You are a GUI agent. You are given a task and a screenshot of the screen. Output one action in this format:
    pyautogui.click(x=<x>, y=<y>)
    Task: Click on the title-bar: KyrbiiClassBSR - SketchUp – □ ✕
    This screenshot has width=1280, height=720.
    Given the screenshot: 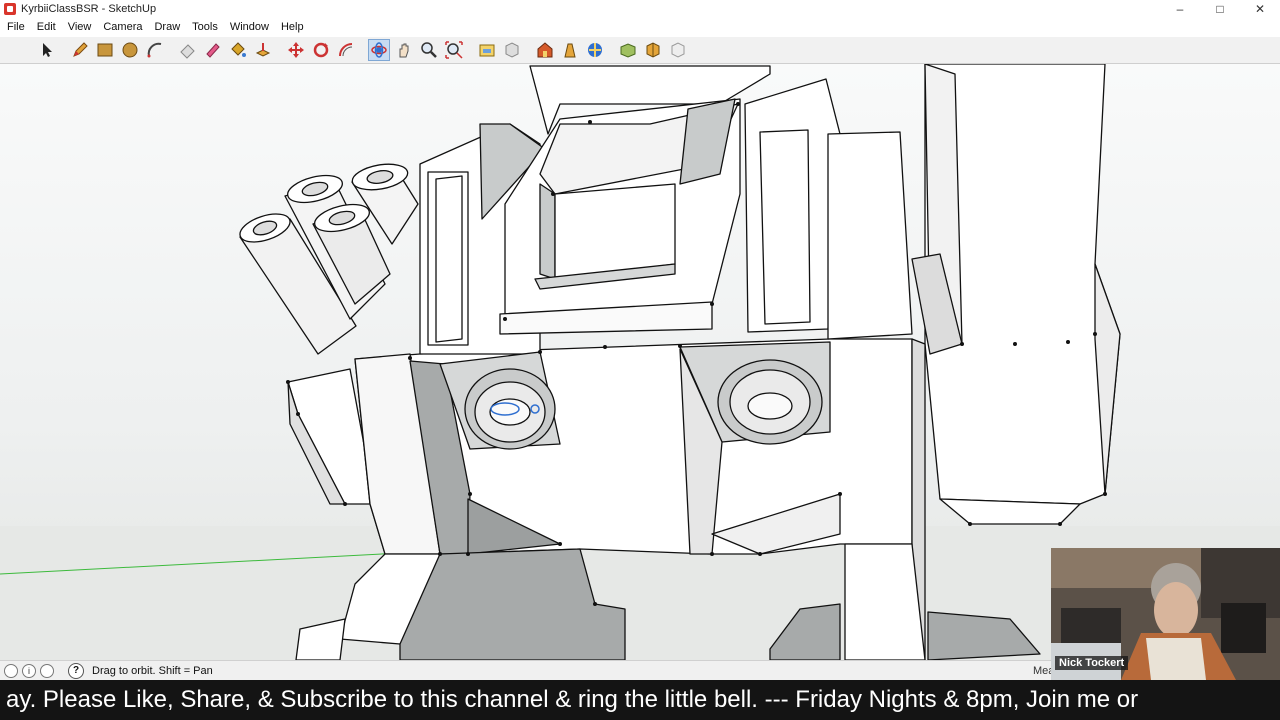 What is the action you would take?
    pyautogui.click(x=640, y=9)
    